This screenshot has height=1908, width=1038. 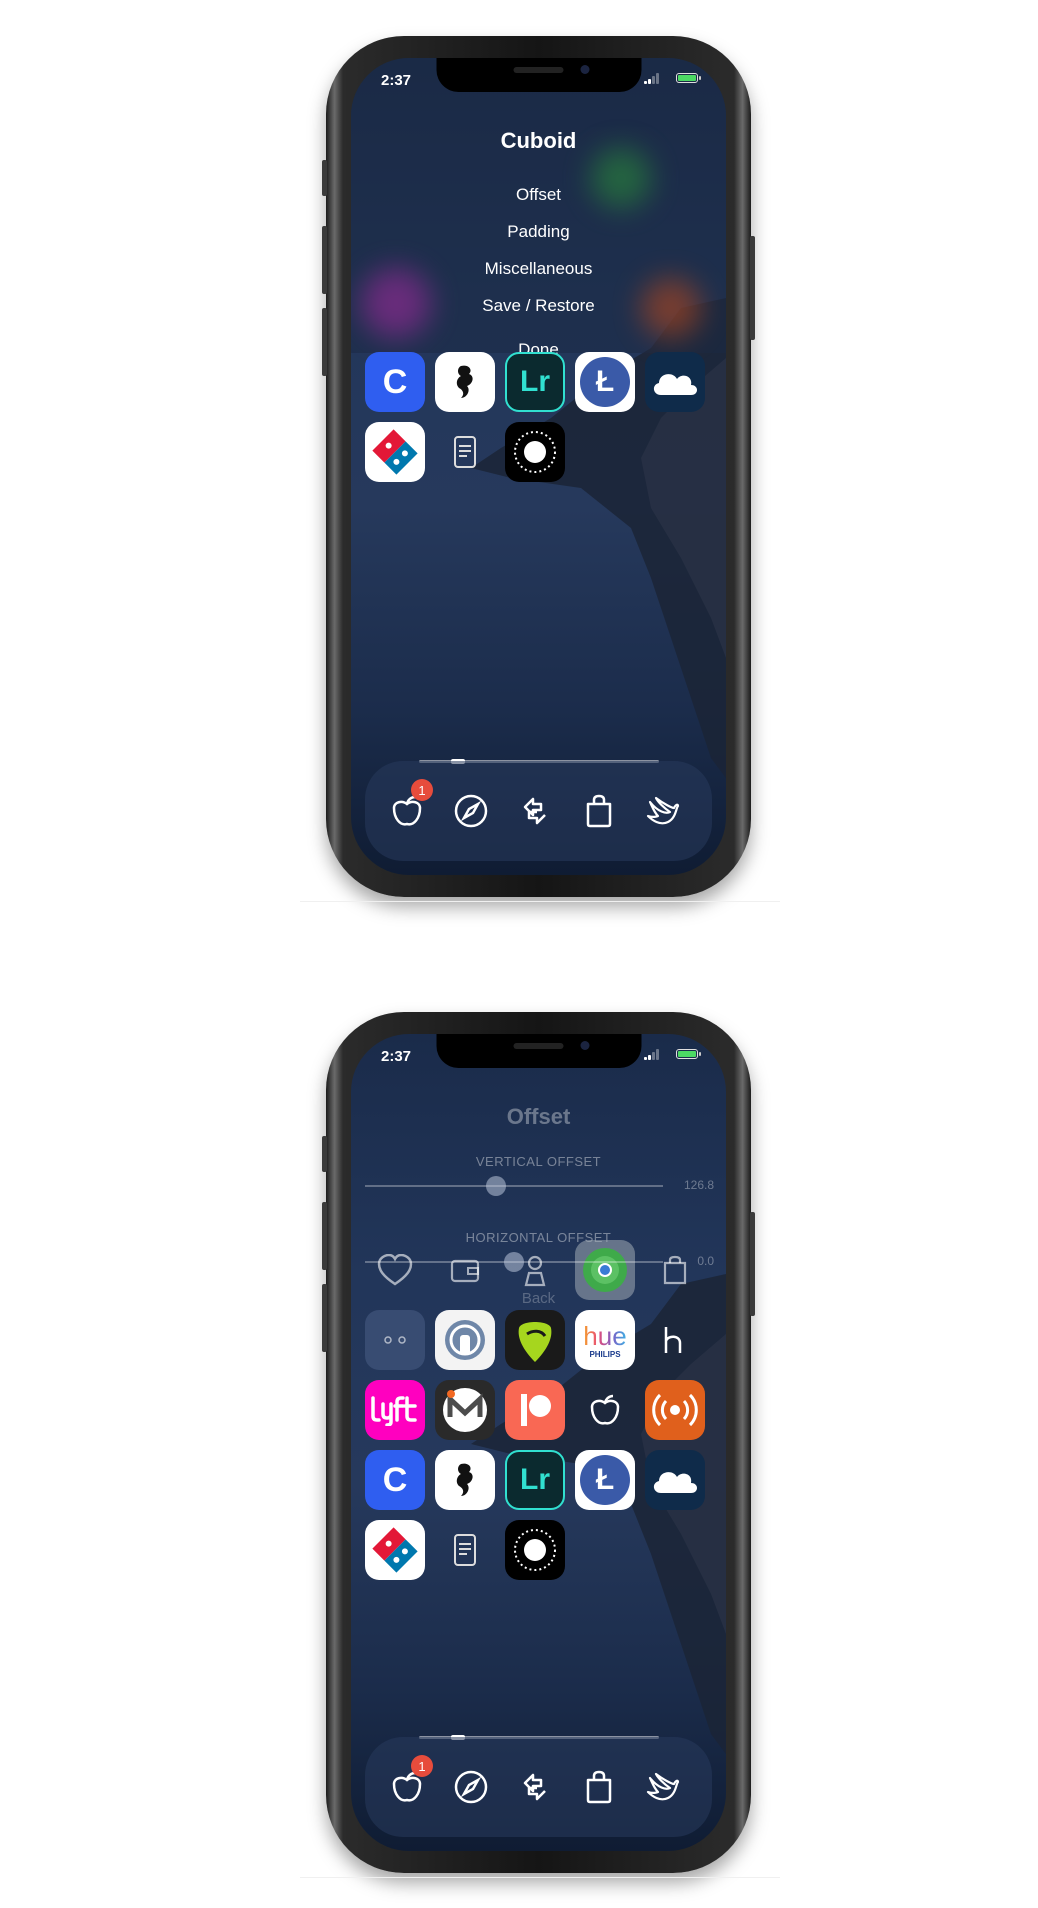 I want to click on vertical-offset-value: 126.8, so click(x=698, y=1185).